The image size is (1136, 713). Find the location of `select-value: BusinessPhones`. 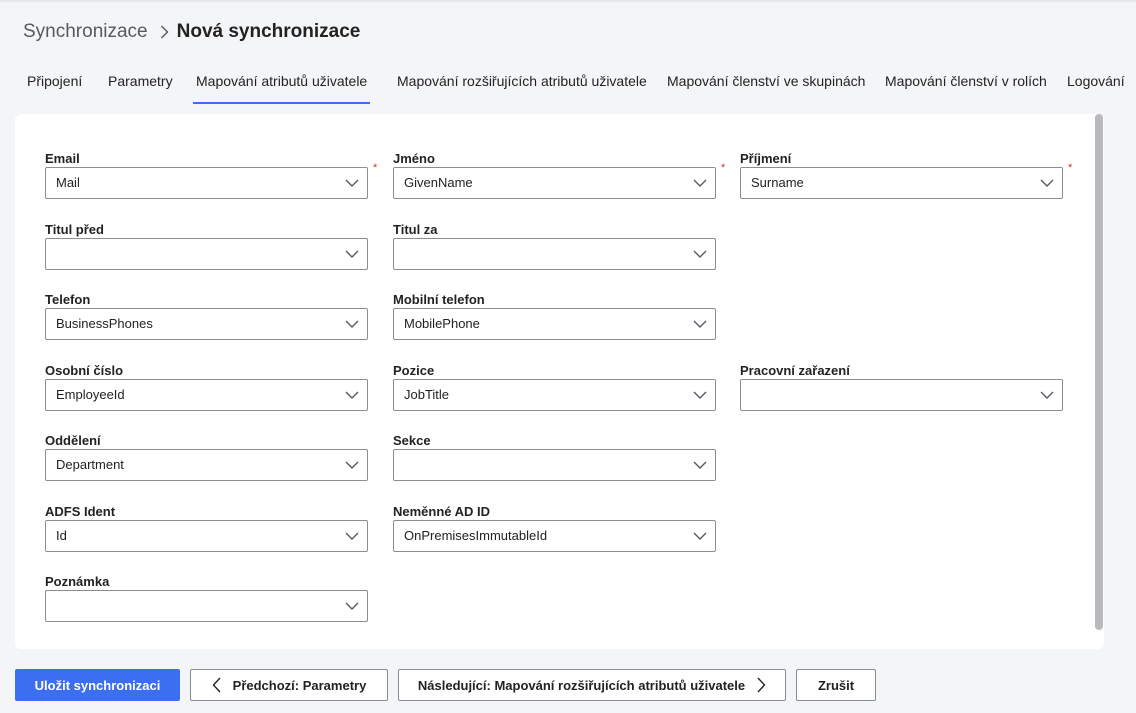

select-value: BusinessPhones is located at coordinates (104, 323).